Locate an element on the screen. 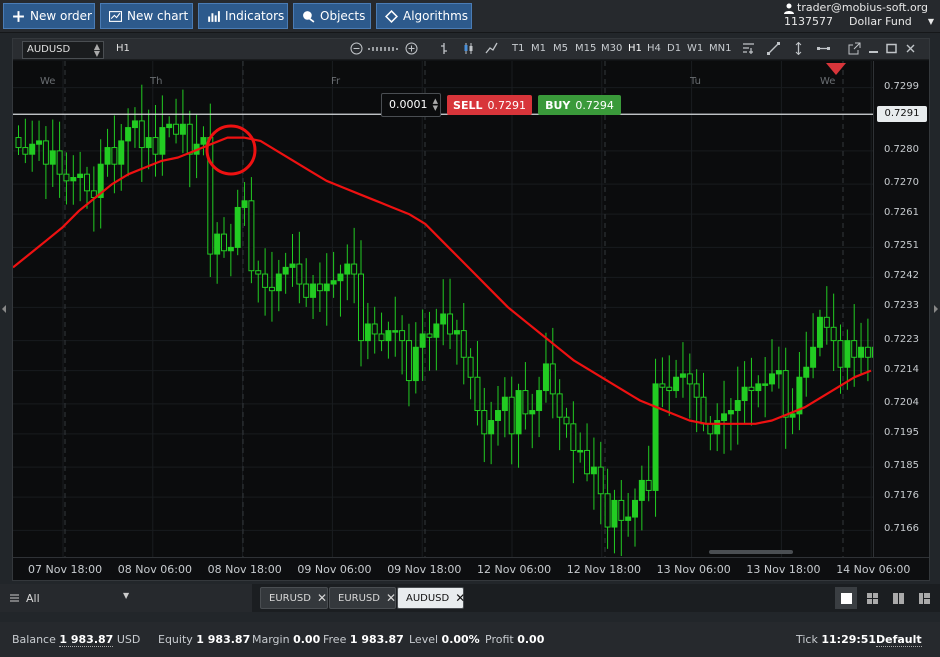 The height and width of the screenshot is (657, 940). chart-tab-eurusd-1: EURUSD ✕ is located at coordinates (294, 598).